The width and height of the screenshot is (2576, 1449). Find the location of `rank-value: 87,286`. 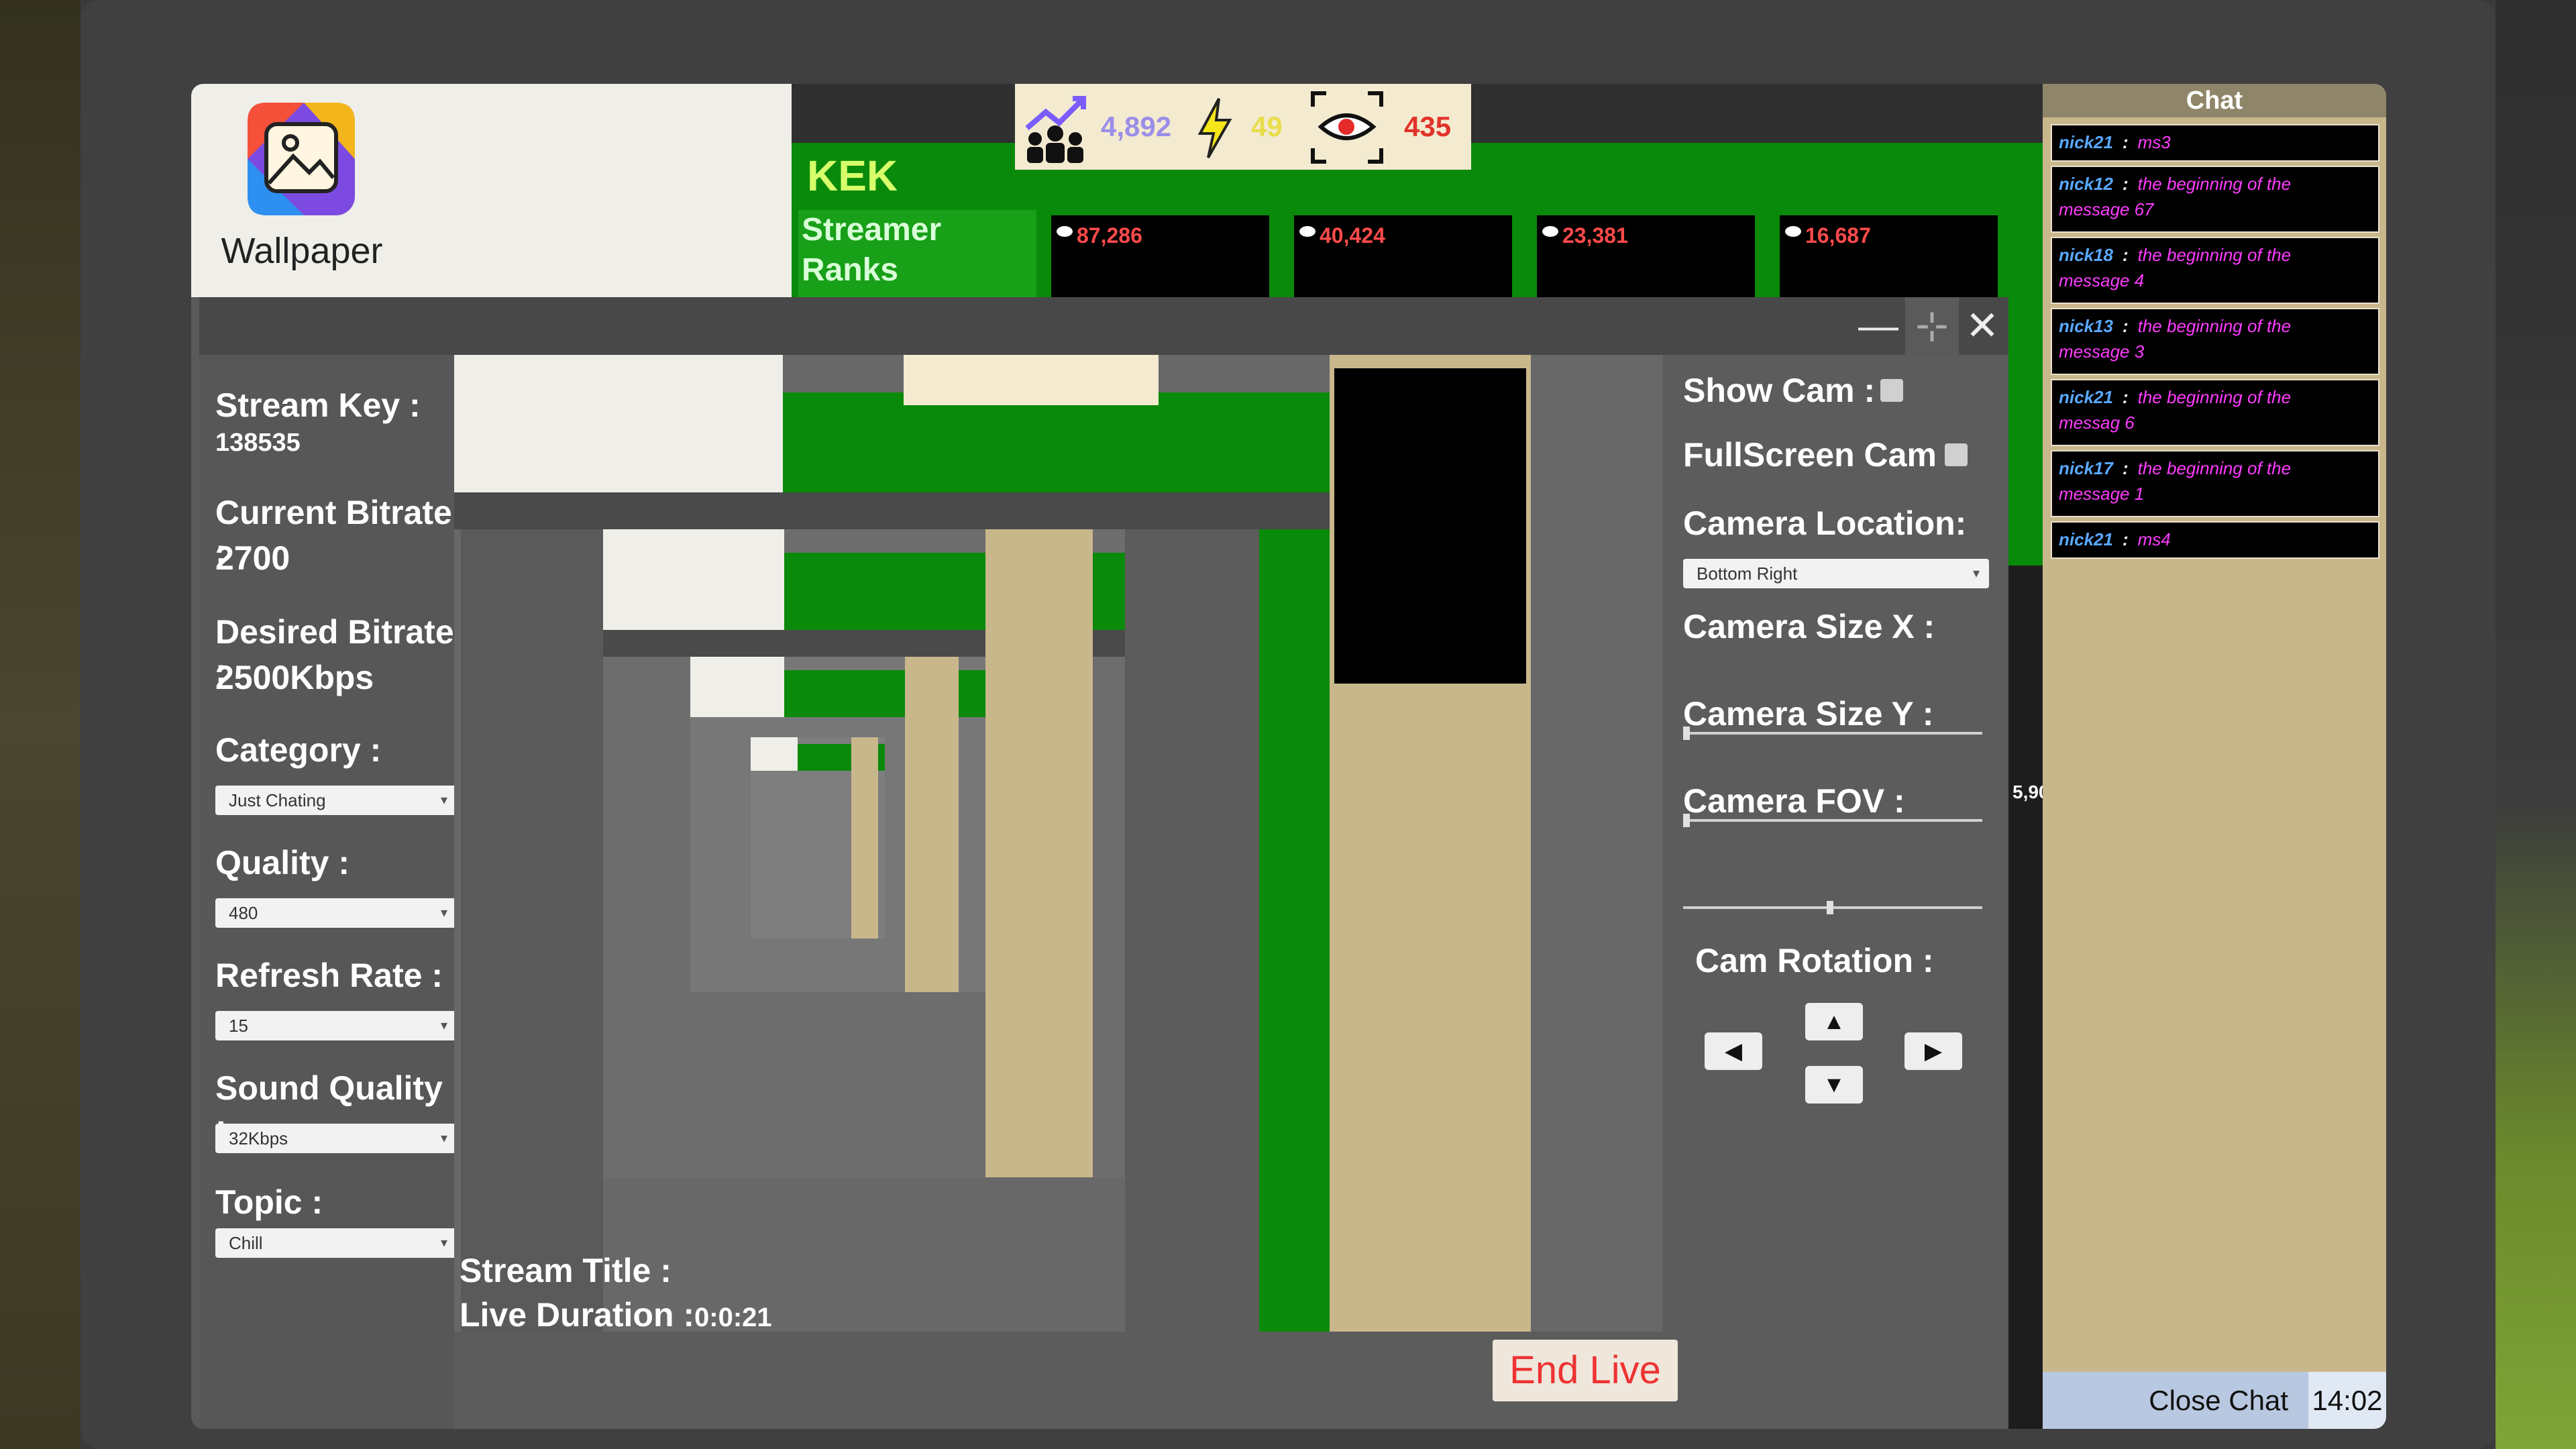

rank-value: 87,286 is located at coordinates (1109, 235).